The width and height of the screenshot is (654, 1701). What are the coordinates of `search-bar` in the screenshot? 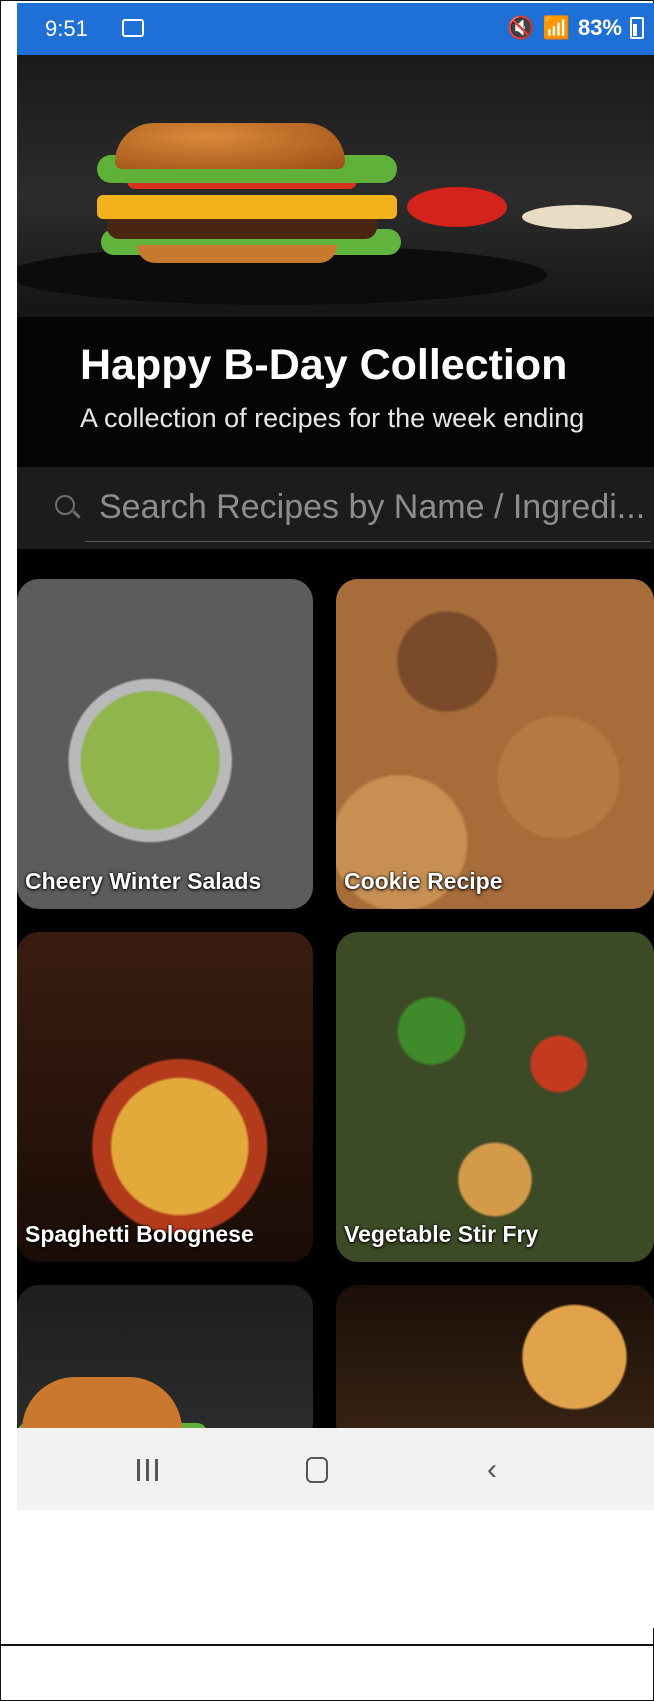 It's located at (335, 508).